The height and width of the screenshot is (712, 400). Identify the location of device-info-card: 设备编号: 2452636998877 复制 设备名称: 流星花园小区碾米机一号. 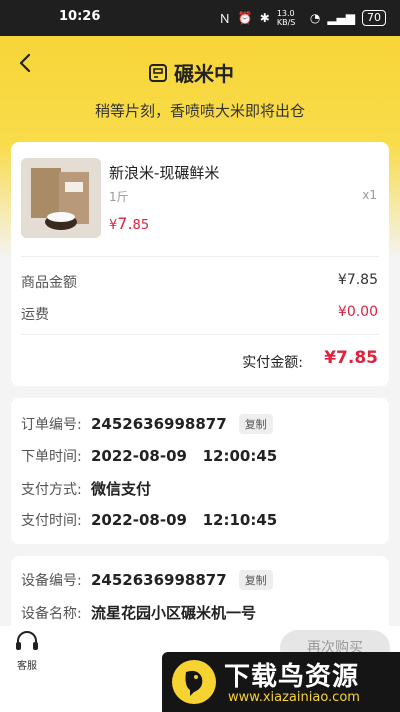
(200, 596).